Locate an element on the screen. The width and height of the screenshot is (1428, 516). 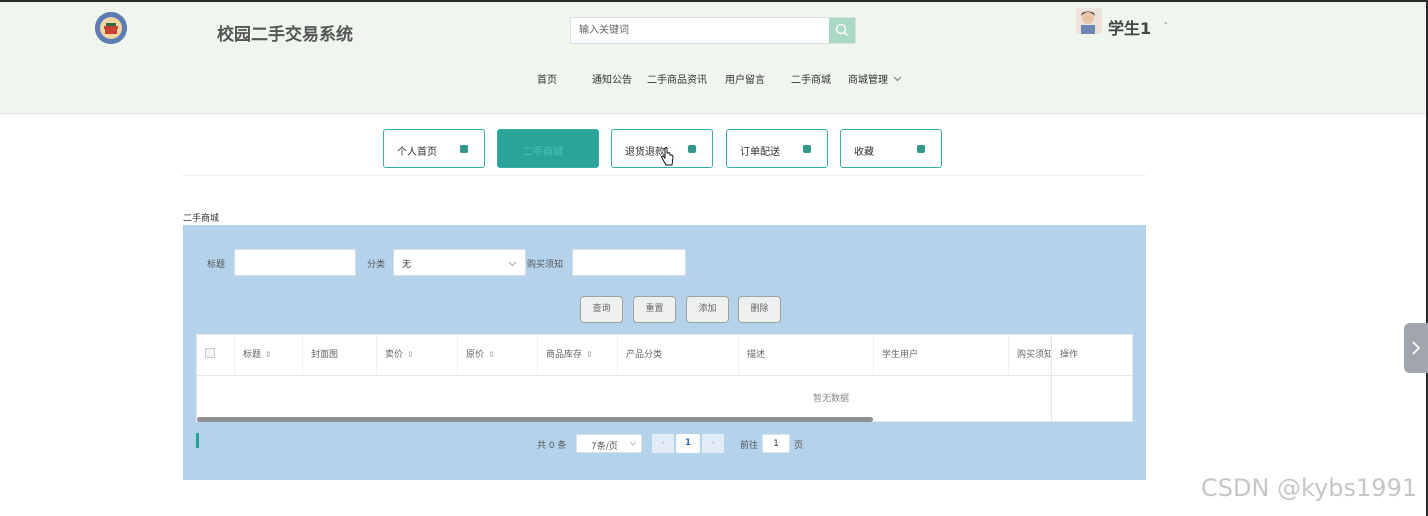
table-header-select is located at coordinates (216, 355).